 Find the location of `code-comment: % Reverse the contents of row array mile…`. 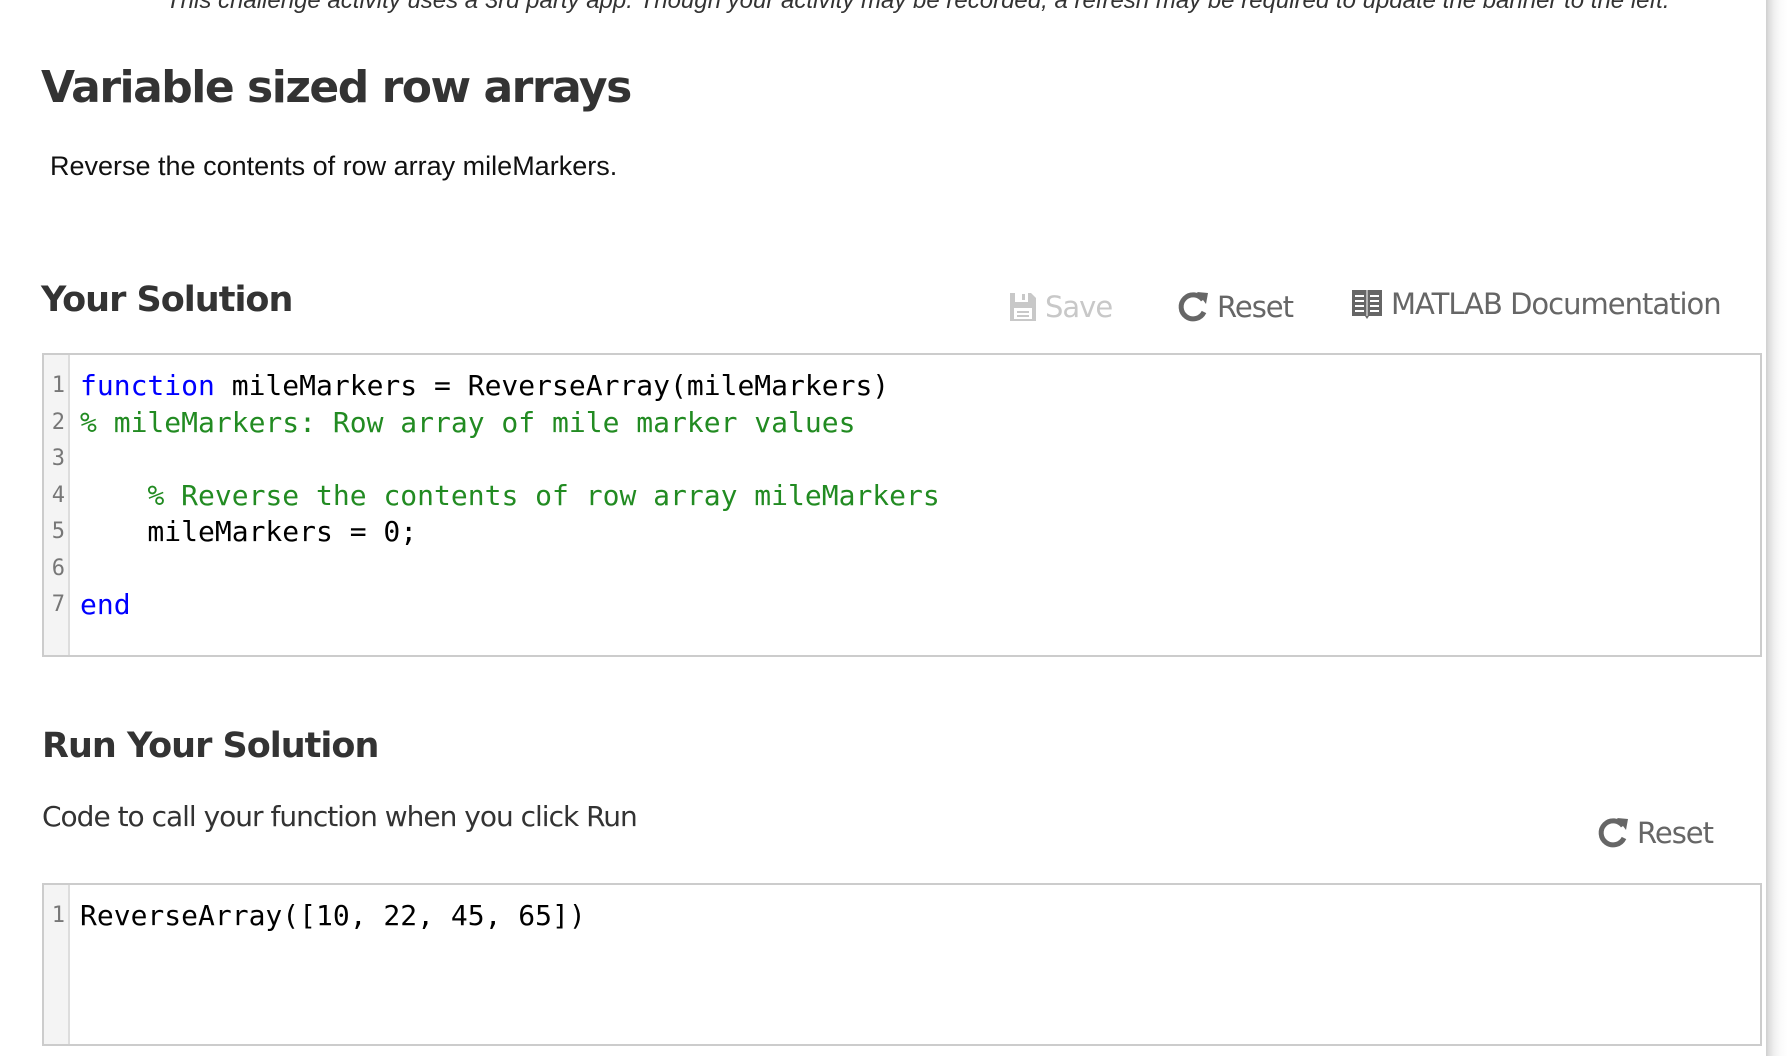

code-comment: % Reverse the contents of row array mile… is located at coordinates (543, 495).